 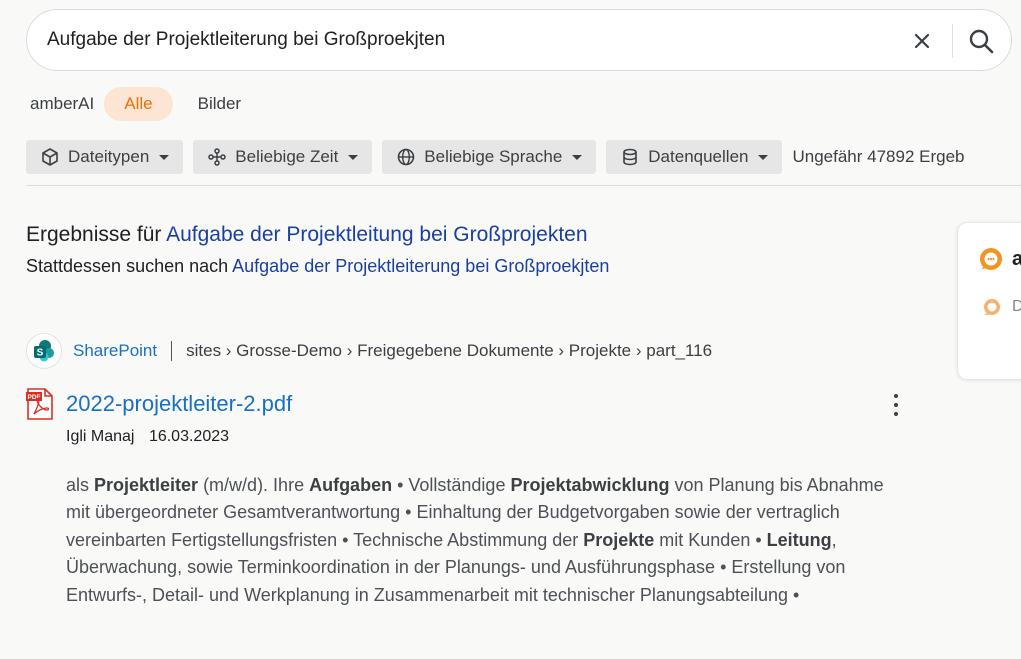 I want to click on result-date: 16.03.2023, so click(x=189, y=436).